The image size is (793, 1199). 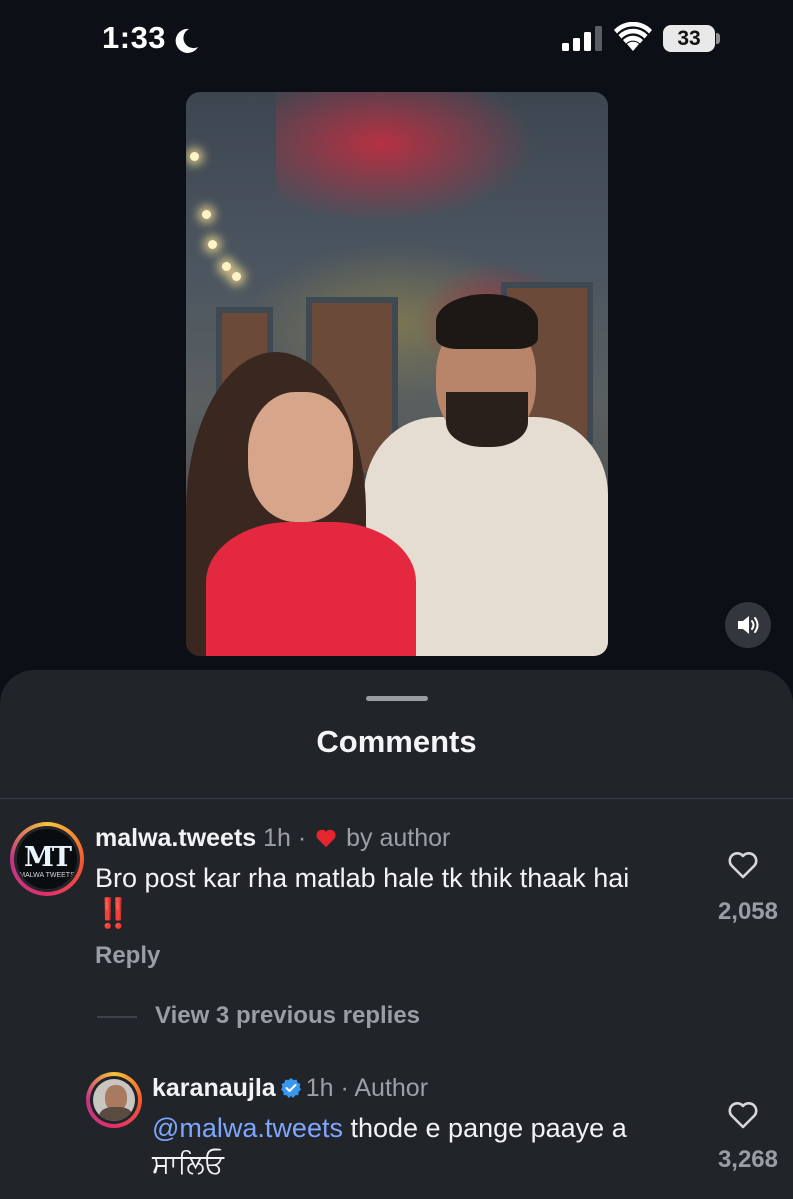 I want to click on avatar: MT MALWA TWEETS, so click(x=47, y=859).